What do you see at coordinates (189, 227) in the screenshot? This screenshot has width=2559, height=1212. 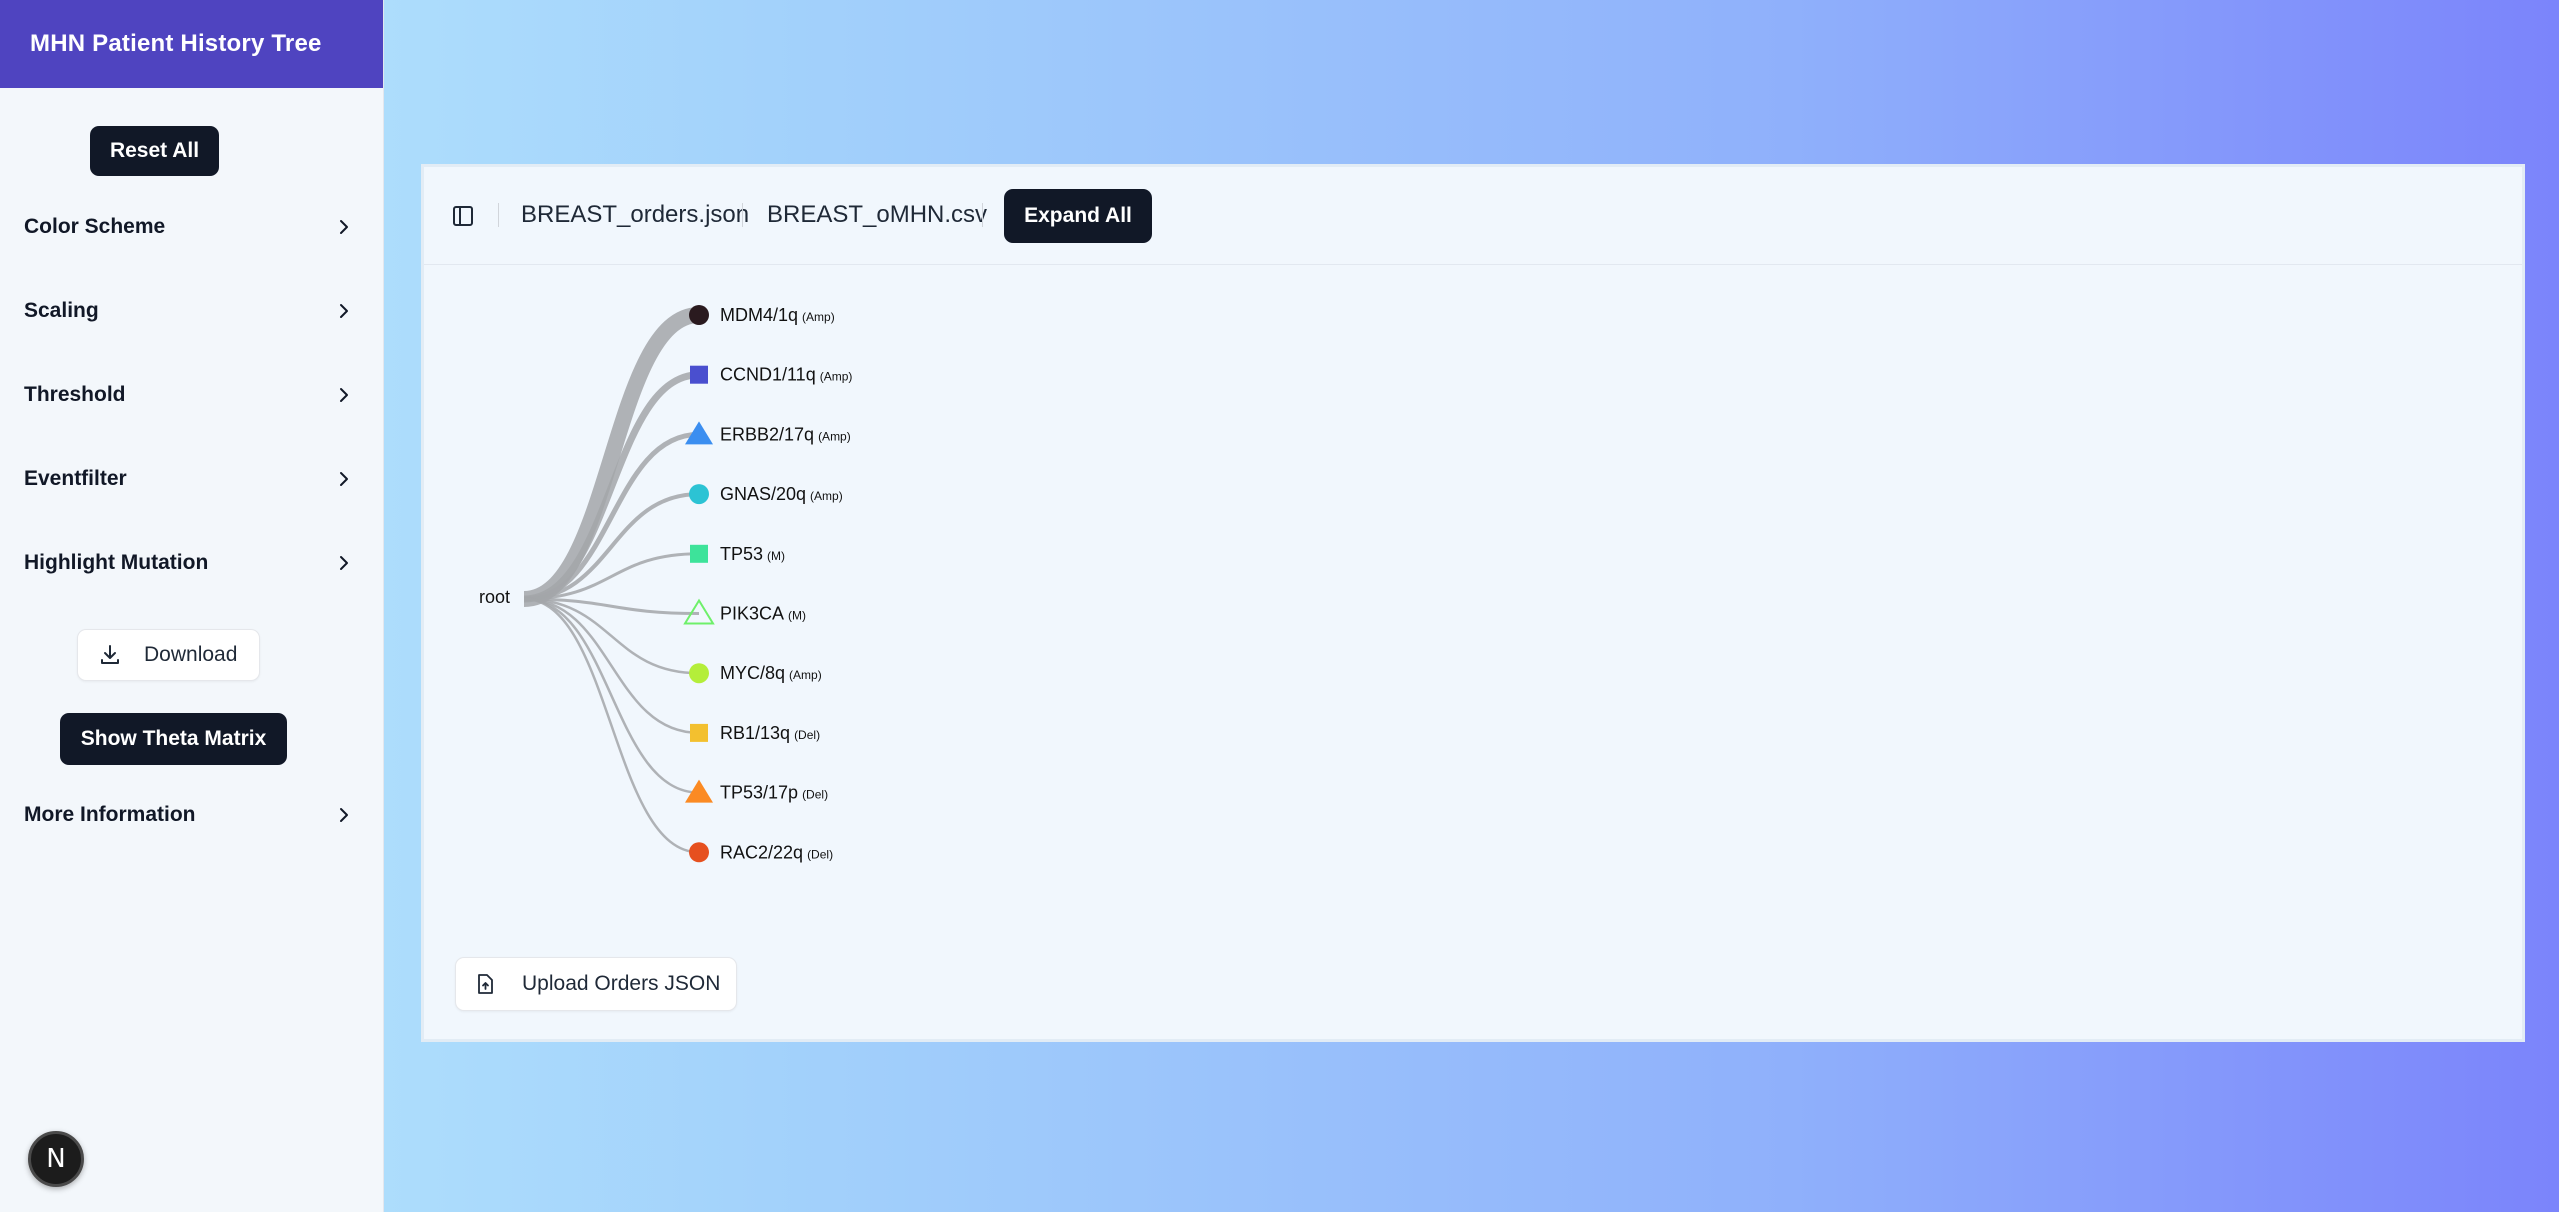 I see `menu-color-scheme: Color Scheme` at bounding box center [189, 227].